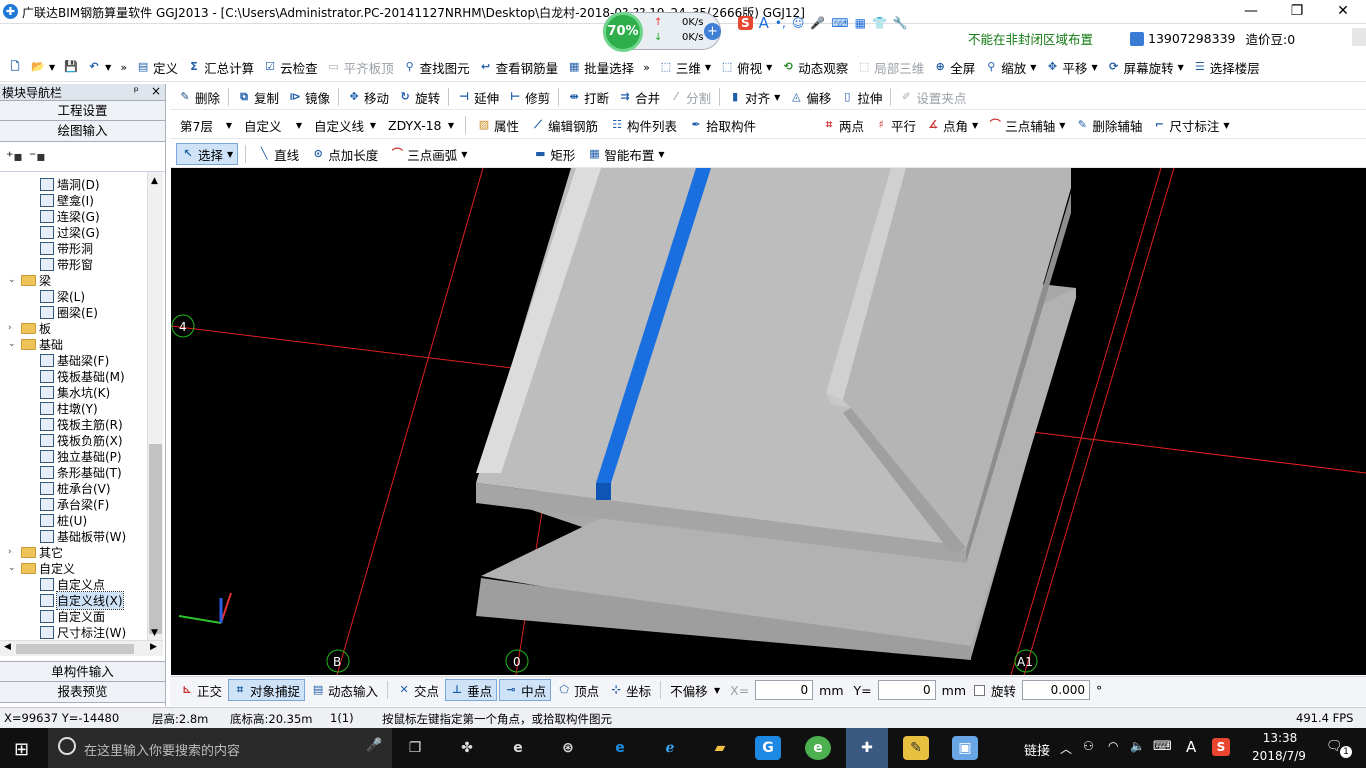 The width and height of the screenshot is (1366, 768). What do you see at coordinates (82, 131) in the screenshot?
I see `drawing-input-button: 绘图输入` at bounding box center [82, 131].